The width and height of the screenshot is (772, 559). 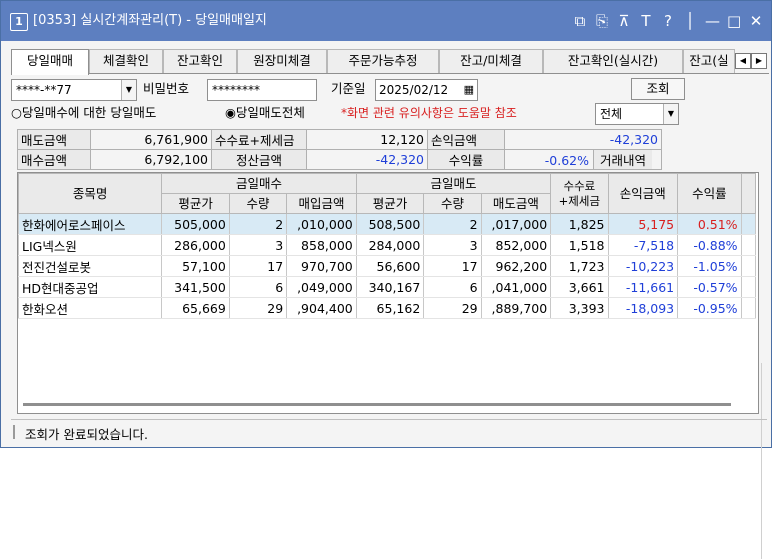 What do you see at coordinates (602, 21) in the screenshot?
I see `copy-window-icon: ⎘` at bounding box center [602, 21].